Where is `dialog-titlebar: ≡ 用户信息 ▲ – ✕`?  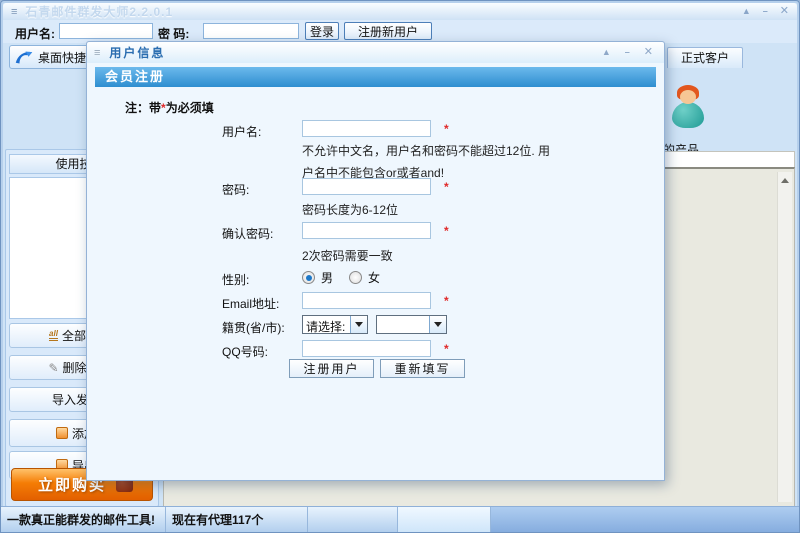 dialog-titlebar: ≡ 用户信息 ▲ – ✕ is located at coordinates (375, 52).